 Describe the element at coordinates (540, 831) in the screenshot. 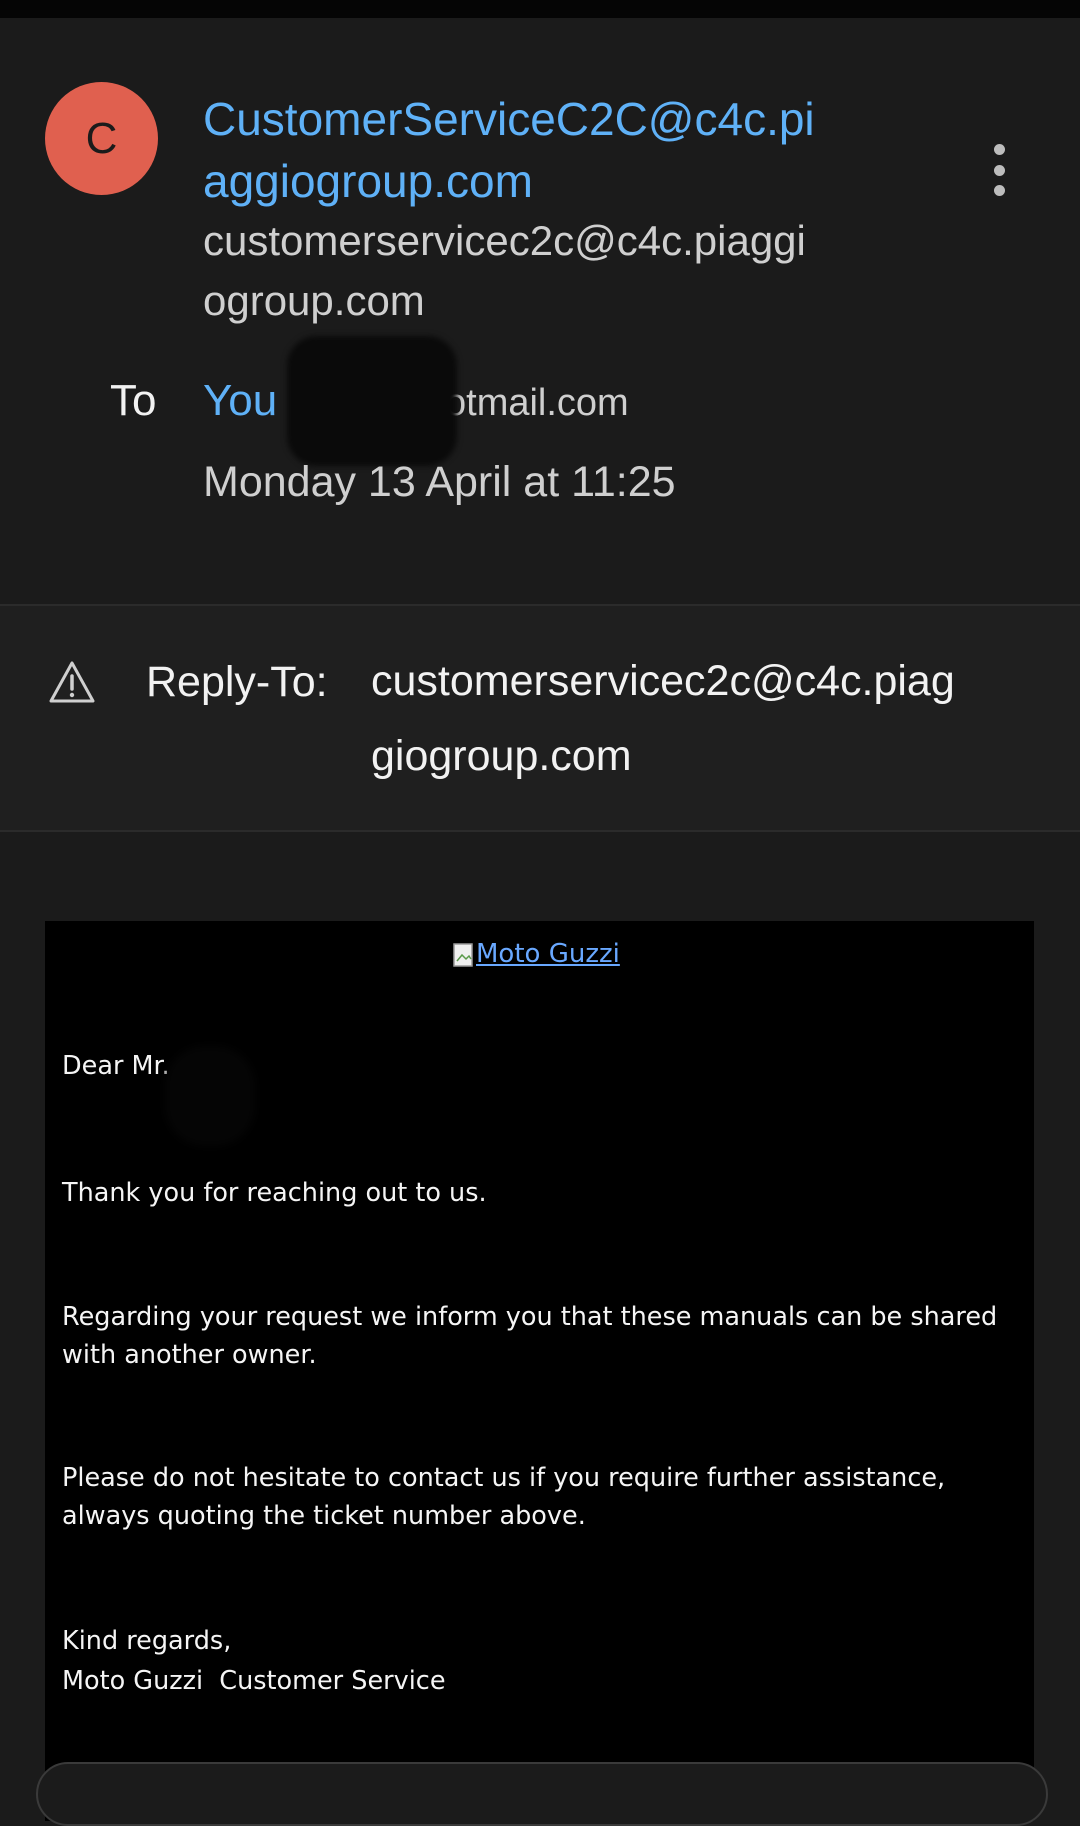

I see `divider` at that location.